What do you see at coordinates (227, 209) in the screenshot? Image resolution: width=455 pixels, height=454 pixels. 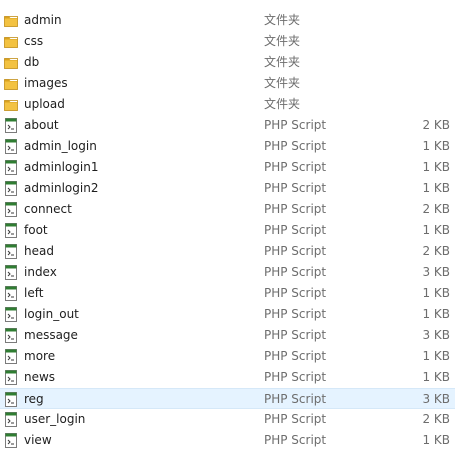 I see `file-row-connect: connect PHP Script 2 KB` at bounding box center [227, 209].